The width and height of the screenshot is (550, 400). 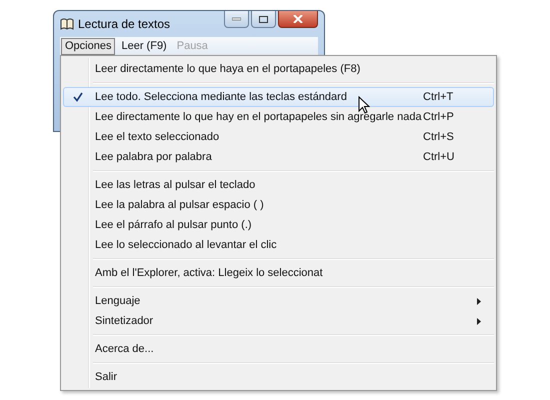 I want to click on close-icon, so click(x=298, y=19).